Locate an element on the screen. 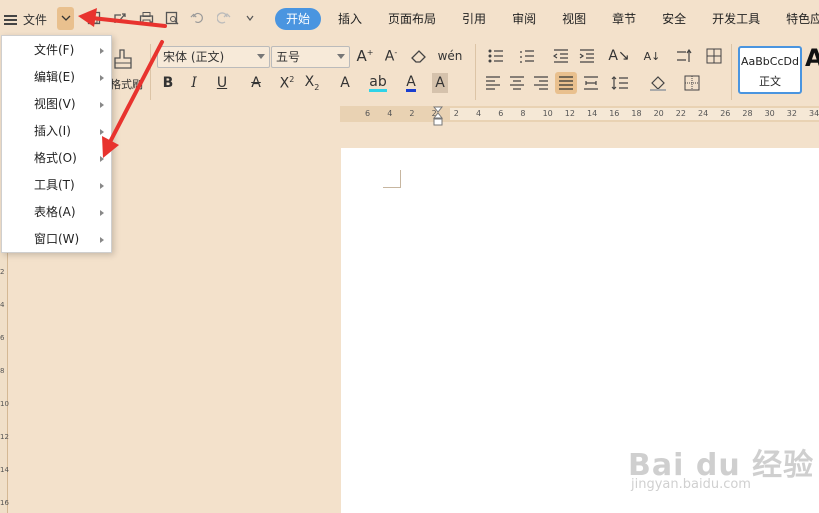 The height and width of the screenshot is (513, 819). style-heading-preview: A is located at coordinates (812, 58).